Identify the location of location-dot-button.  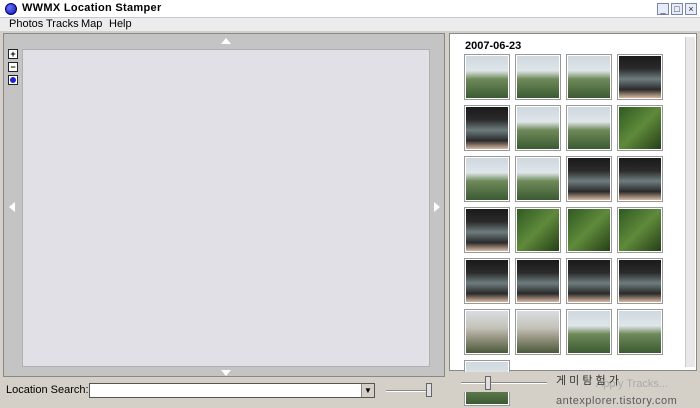
(13, 80).